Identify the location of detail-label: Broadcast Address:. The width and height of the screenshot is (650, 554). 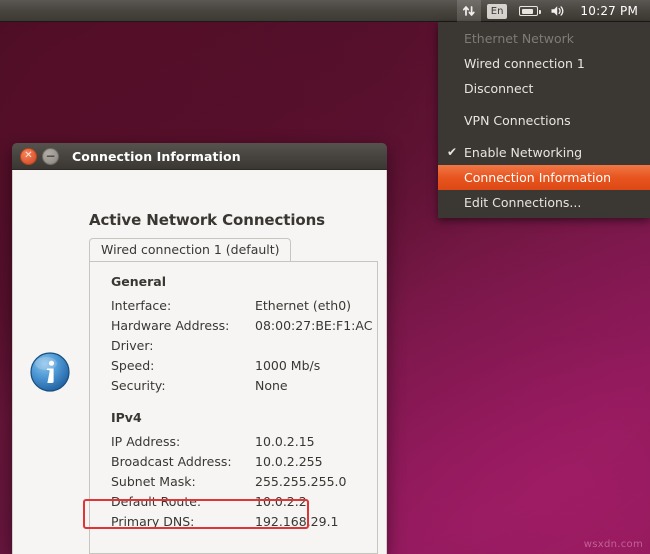
(171, 461).